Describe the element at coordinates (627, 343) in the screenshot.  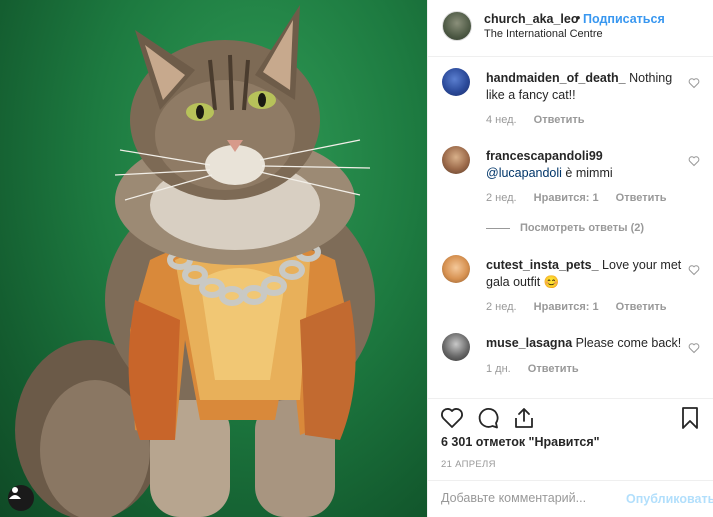
I see `comment-body: Please come back!` at that location.